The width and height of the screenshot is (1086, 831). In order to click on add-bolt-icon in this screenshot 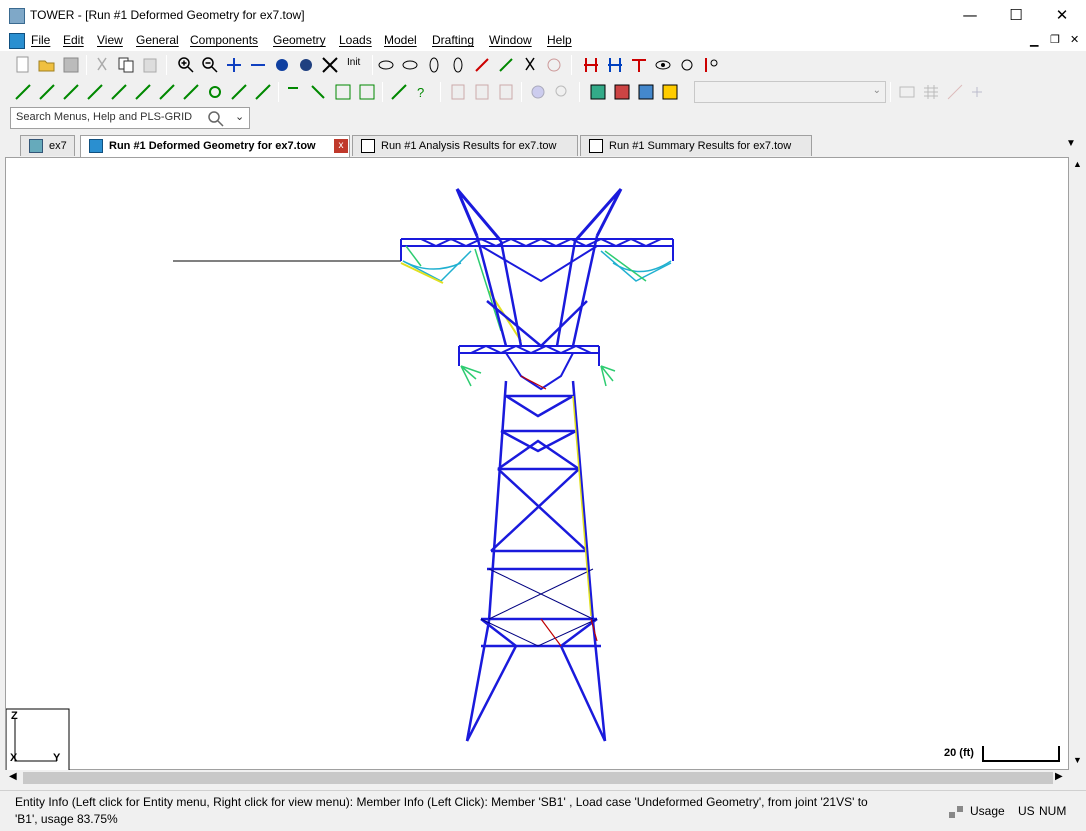, I will do `click(239, 92)`.